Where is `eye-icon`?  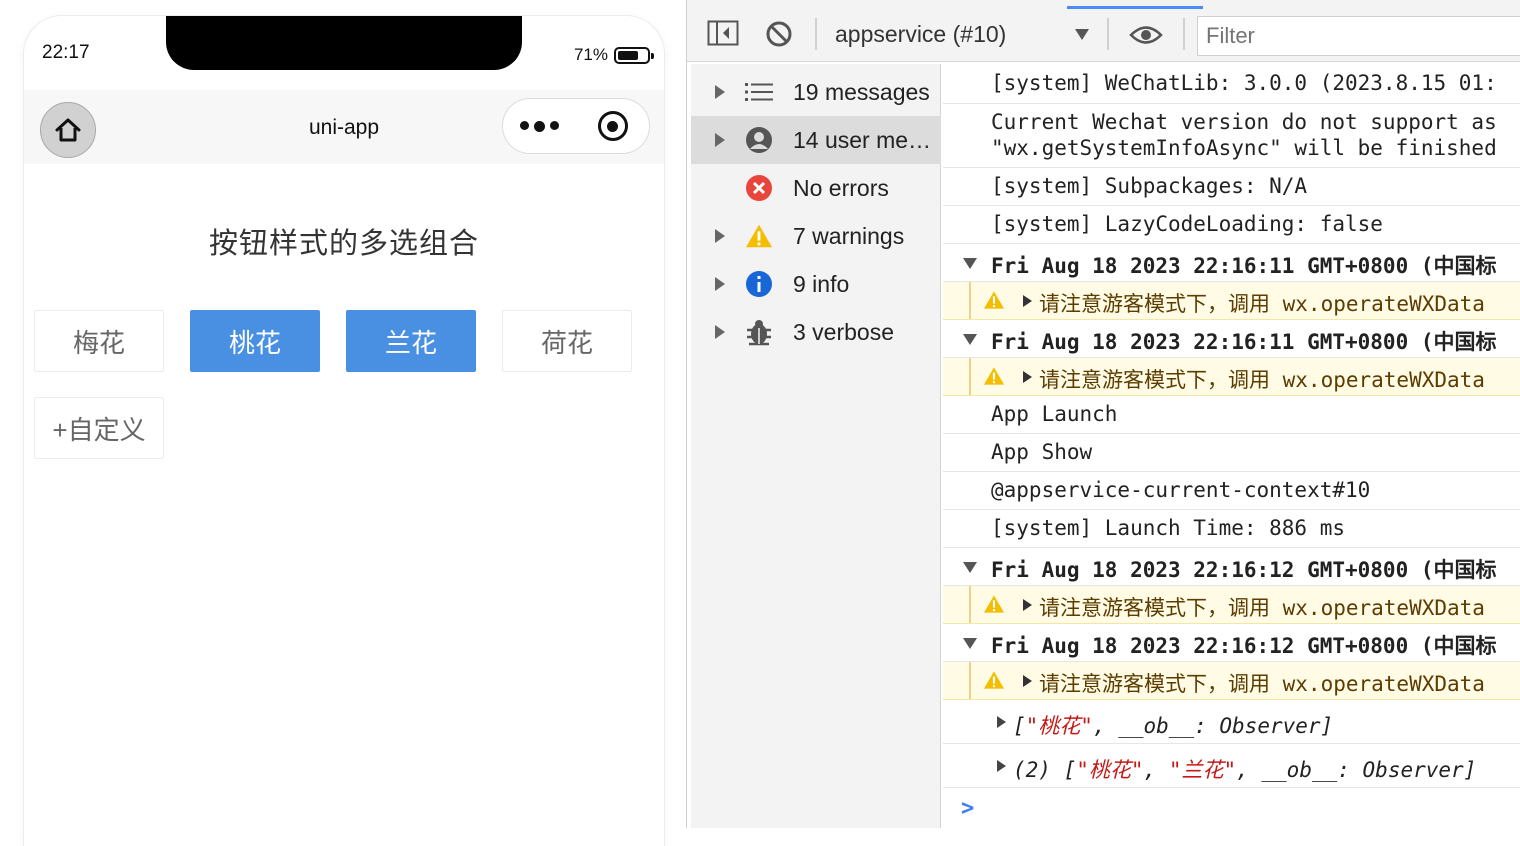 eye-icon is located at coordinates (1146, 35).